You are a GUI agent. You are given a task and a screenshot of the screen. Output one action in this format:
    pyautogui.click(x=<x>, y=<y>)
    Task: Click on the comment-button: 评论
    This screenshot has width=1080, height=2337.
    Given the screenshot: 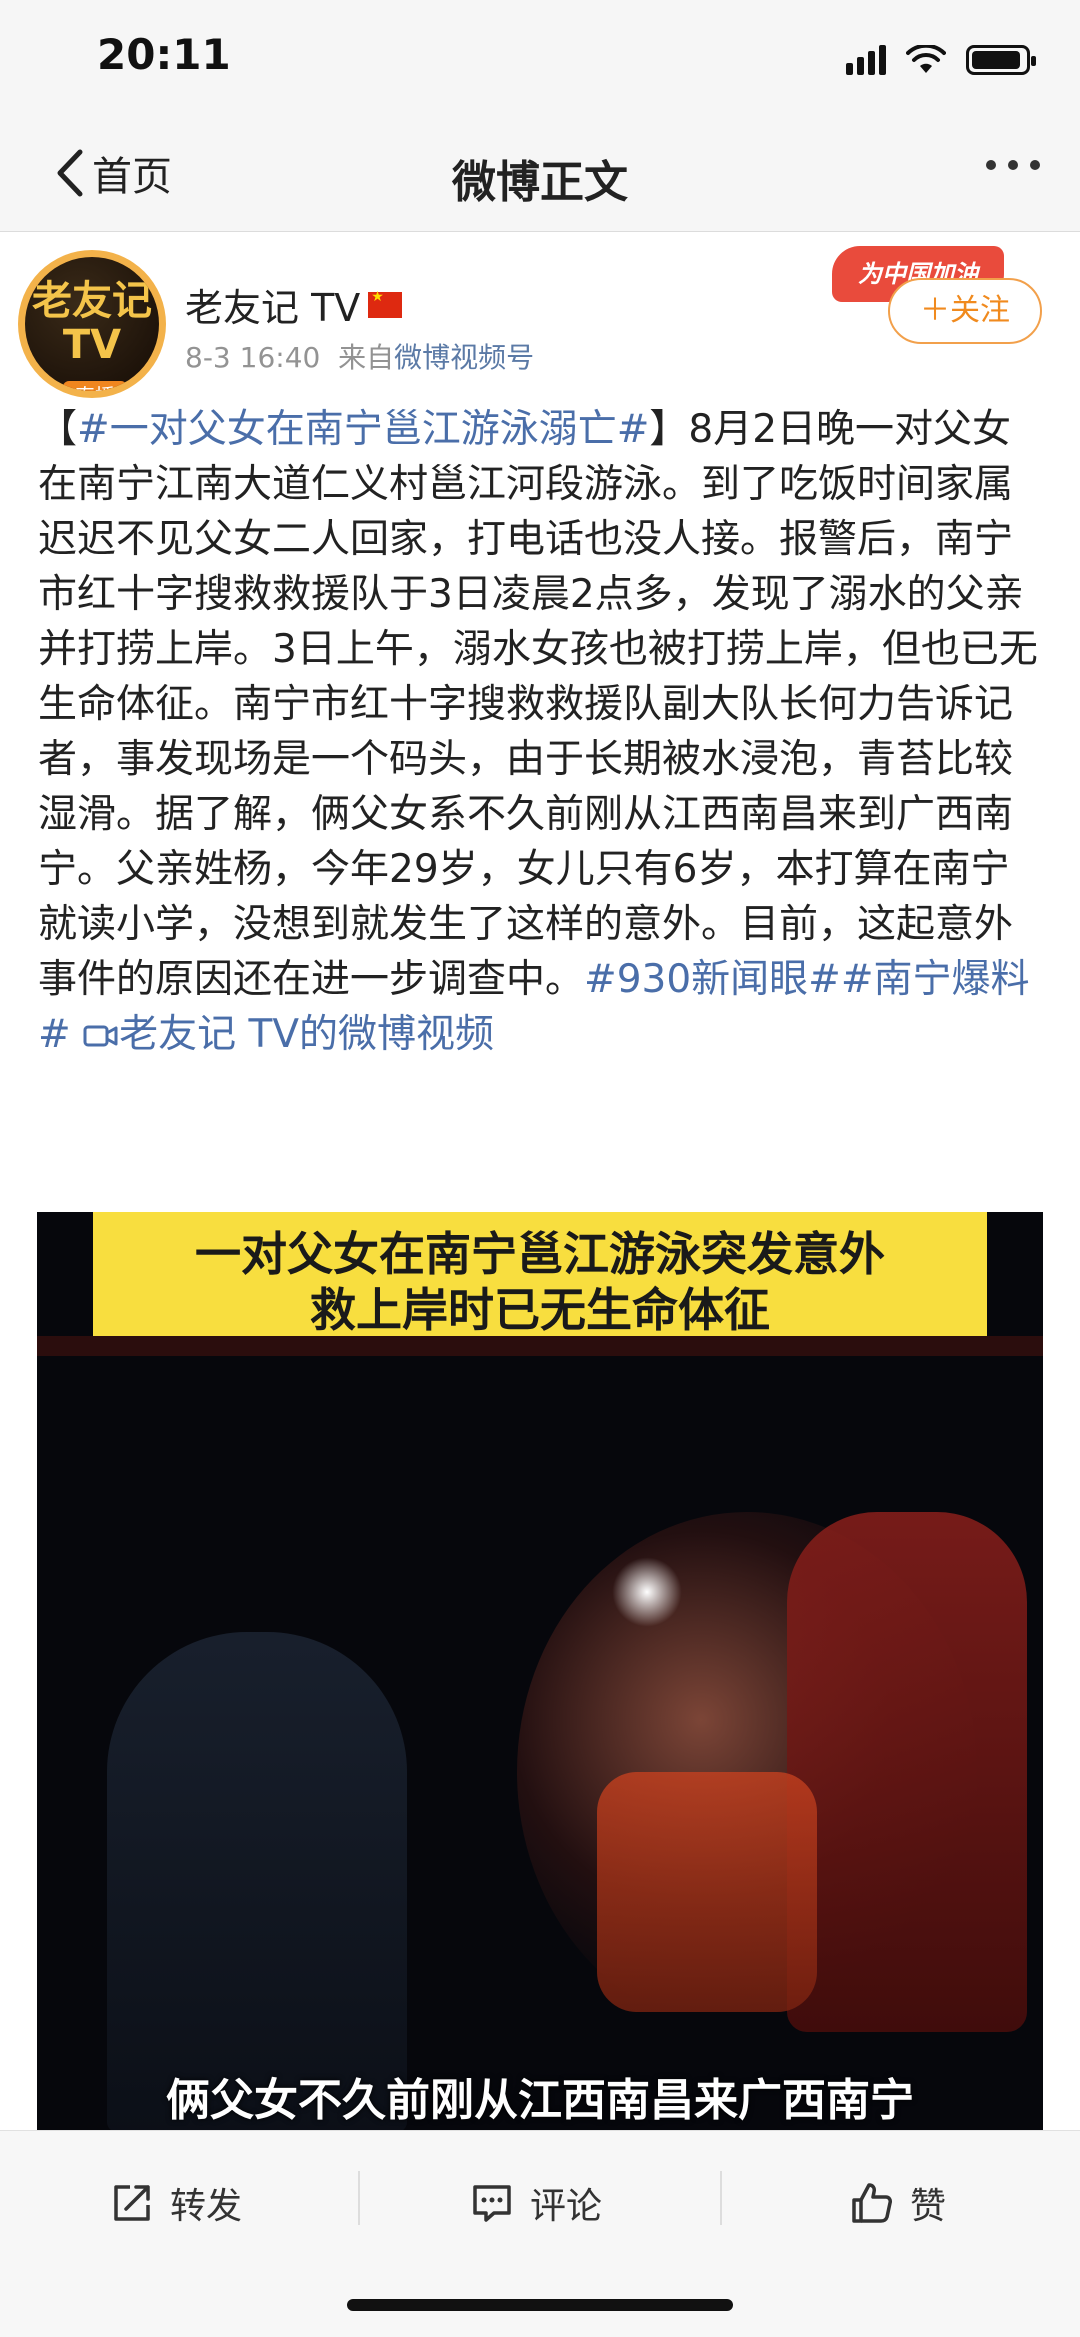 What is the action you would take?
    pyautogui.click(x=536, y=2203)
    